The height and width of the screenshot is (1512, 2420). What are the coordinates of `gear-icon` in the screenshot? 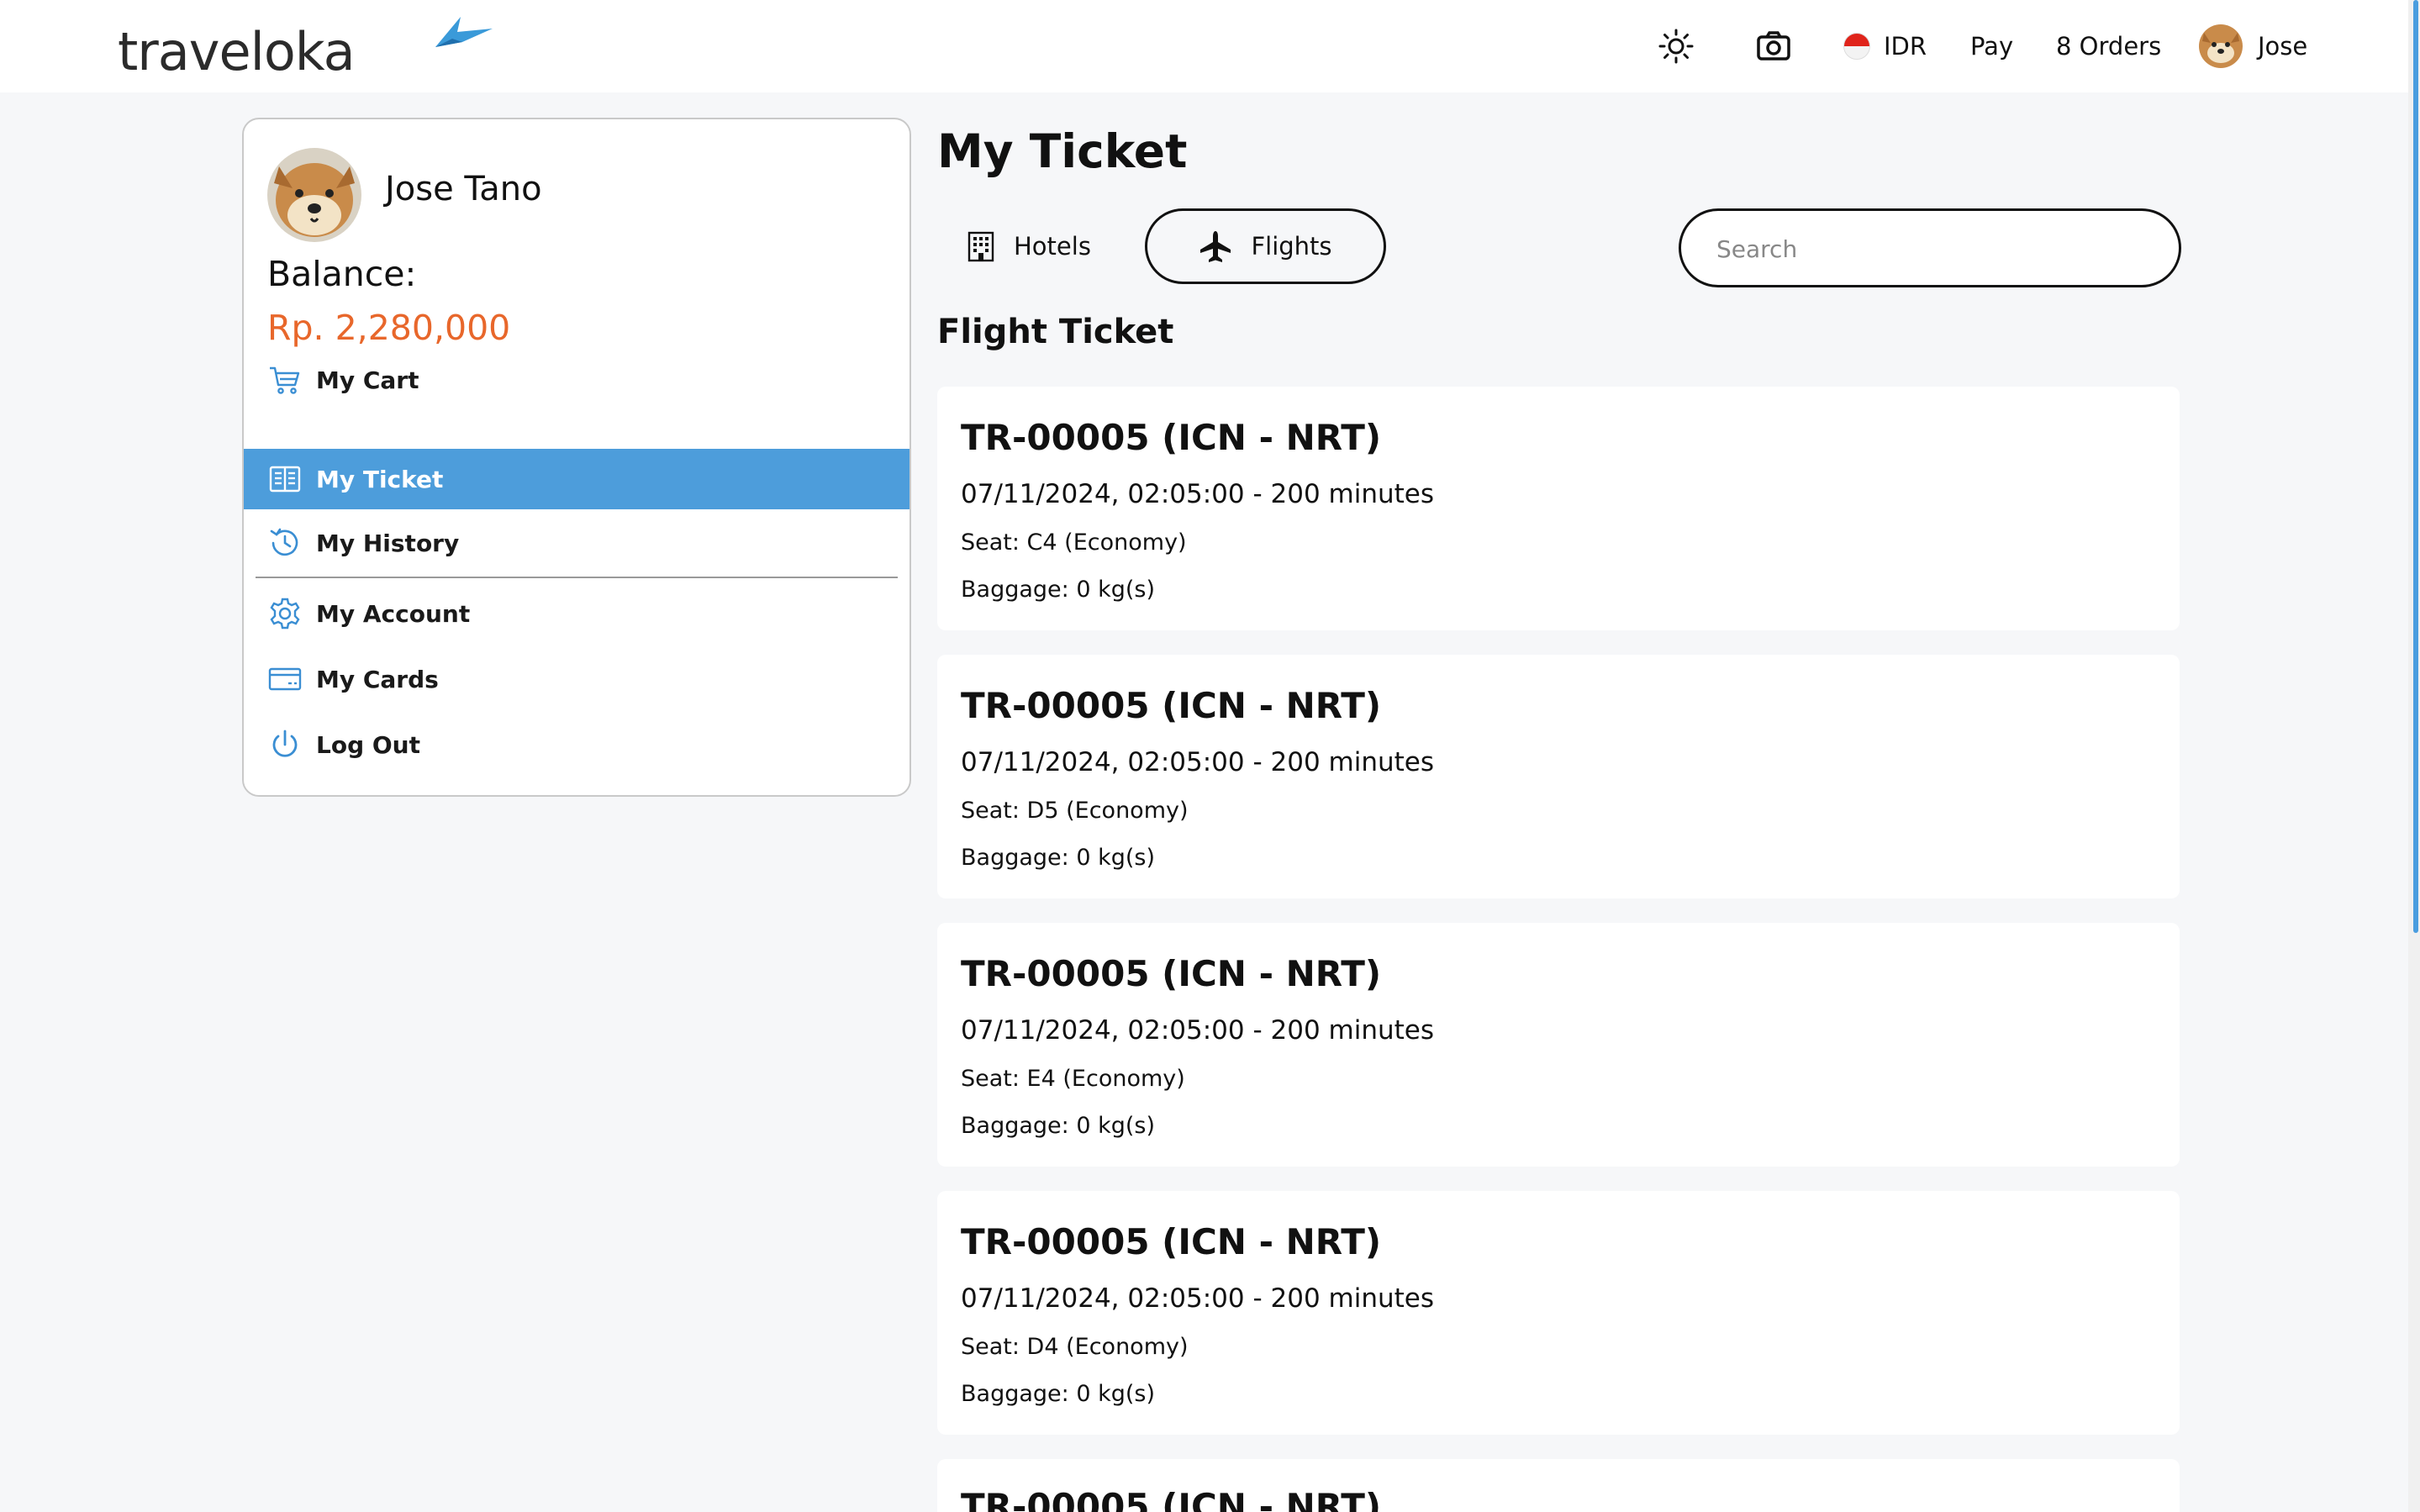 It's located at (285, 613).